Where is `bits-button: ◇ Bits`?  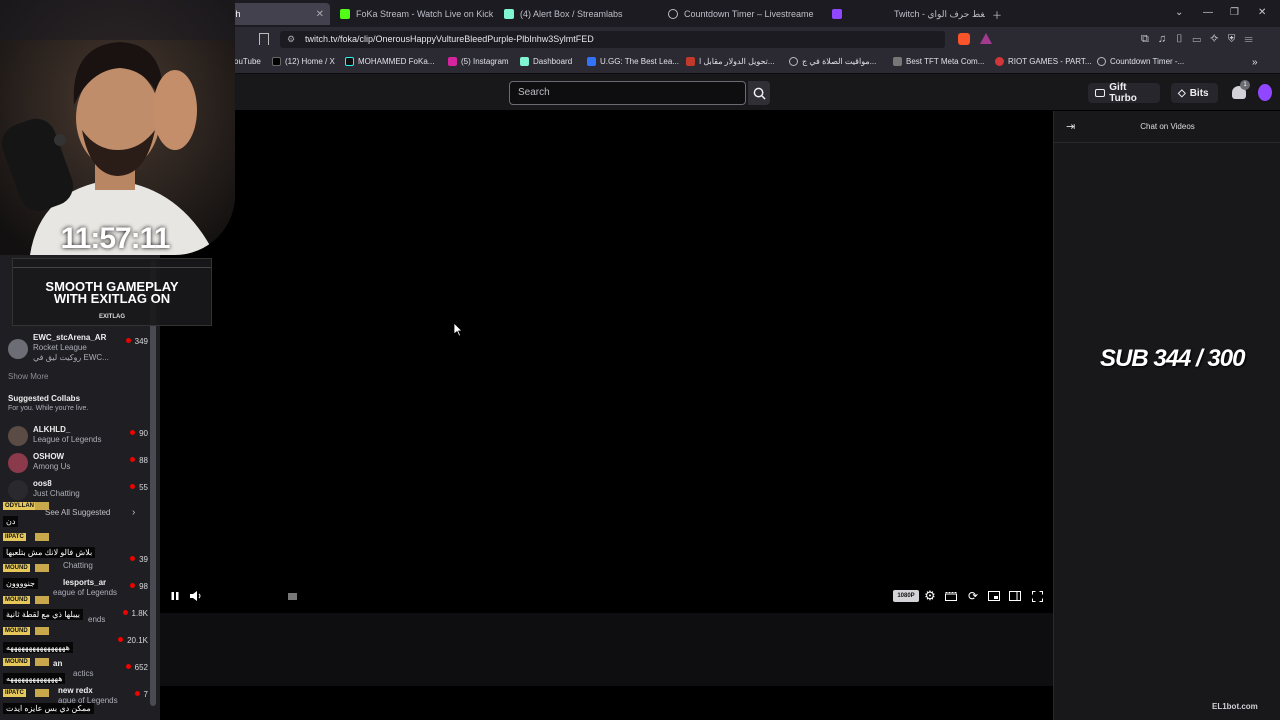
bits-button: ◇ Bits is located at coordinates (1194, 93).